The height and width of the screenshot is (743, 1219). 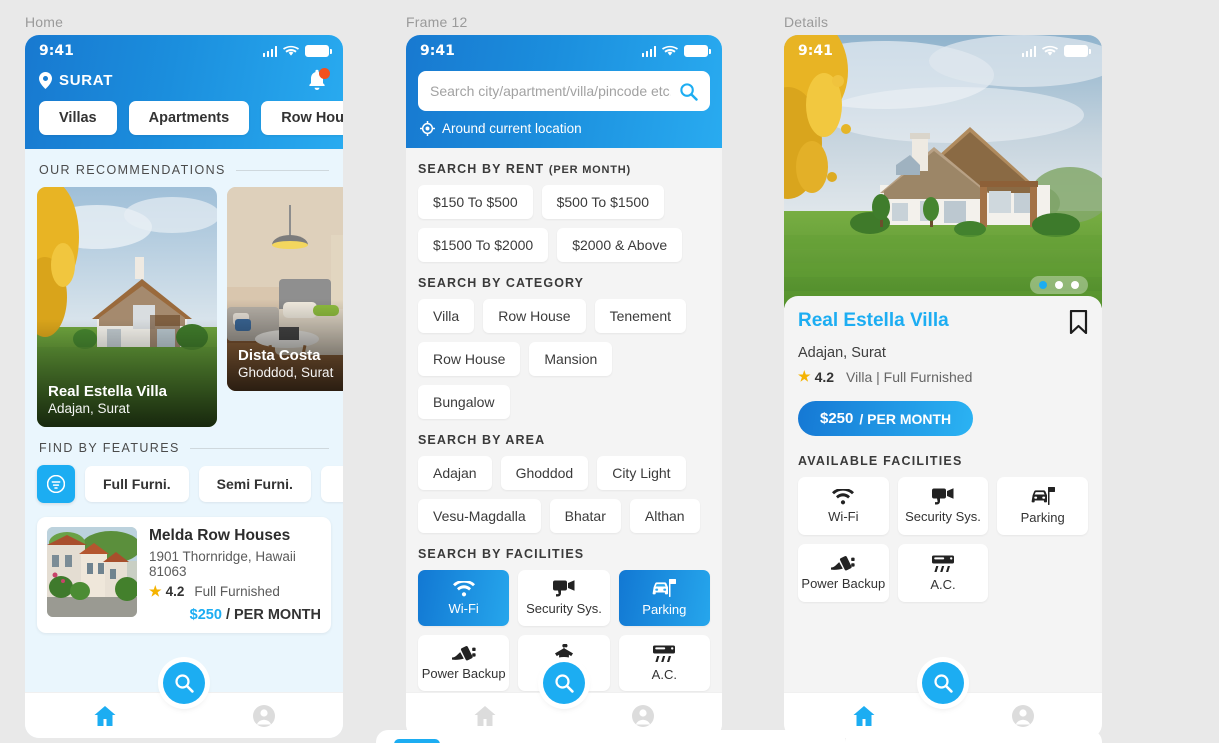 What do you see at coordinates (664, 598) in the screenshot?
I see `facility-option-parking: Parking` at bounding box center [664, 598].